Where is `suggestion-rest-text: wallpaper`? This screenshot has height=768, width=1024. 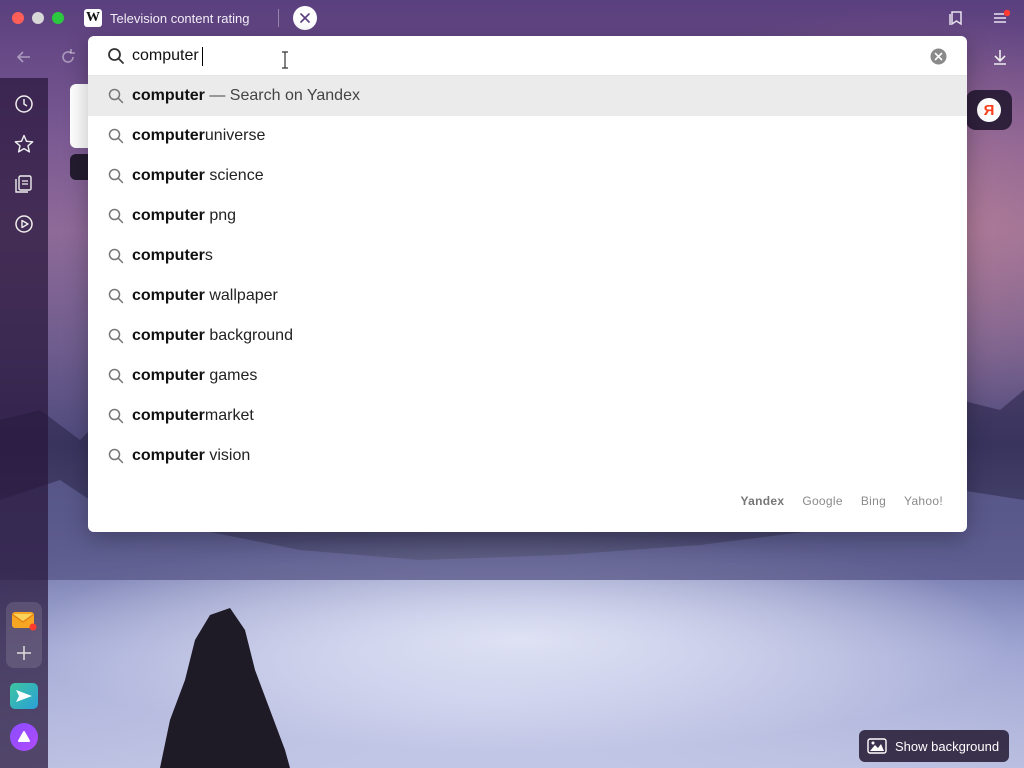
suggestion-rest-text: wallpaper is located at coordinates (241, 295).